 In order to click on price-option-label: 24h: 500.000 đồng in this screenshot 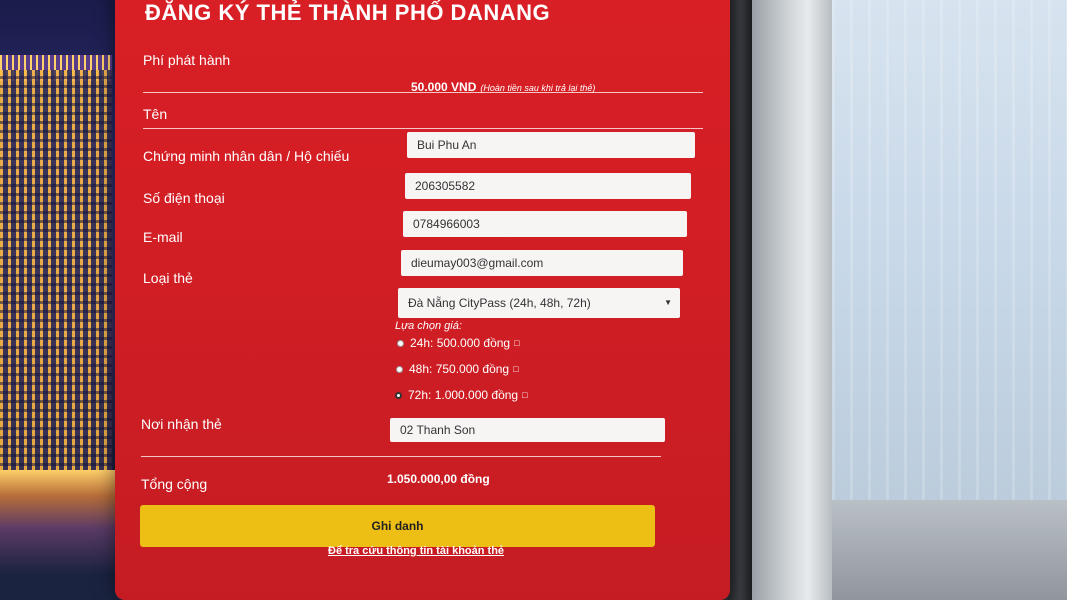, I will do `click(460, 343)`.